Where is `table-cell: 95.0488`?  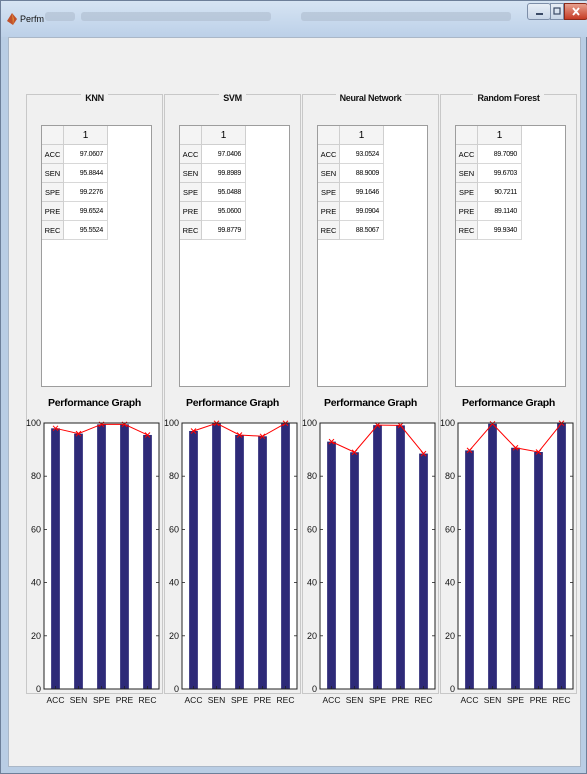
table-cell: 95.0488 is located at coordinates (224, 192).